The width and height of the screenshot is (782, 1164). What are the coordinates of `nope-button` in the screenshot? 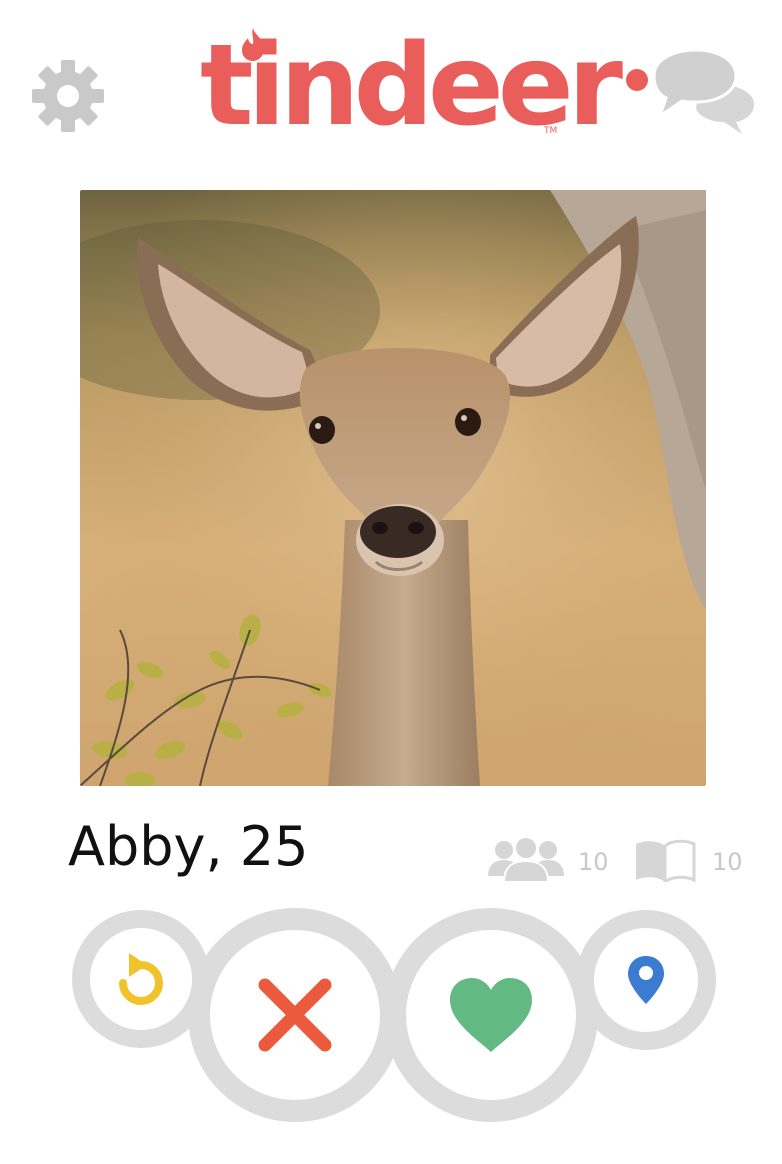 It's located at (295, 1015).